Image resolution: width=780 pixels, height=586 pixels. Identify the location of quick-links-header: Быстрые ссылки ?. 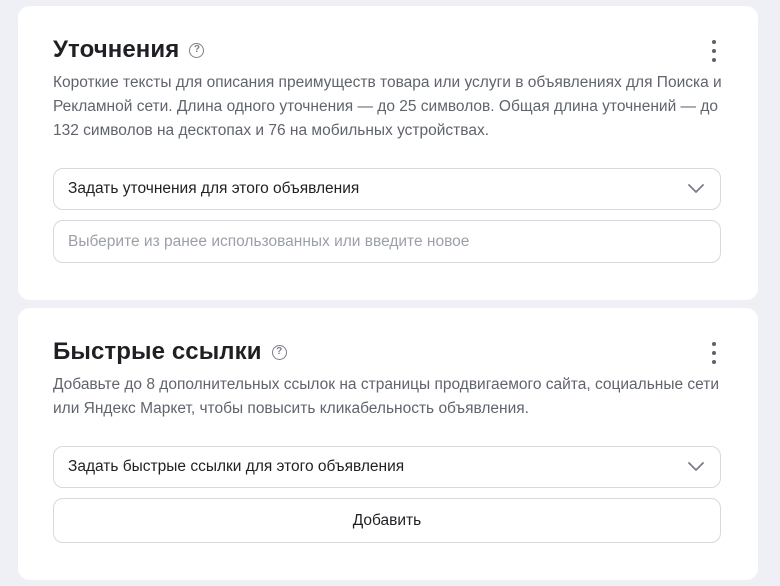
(170, 352).